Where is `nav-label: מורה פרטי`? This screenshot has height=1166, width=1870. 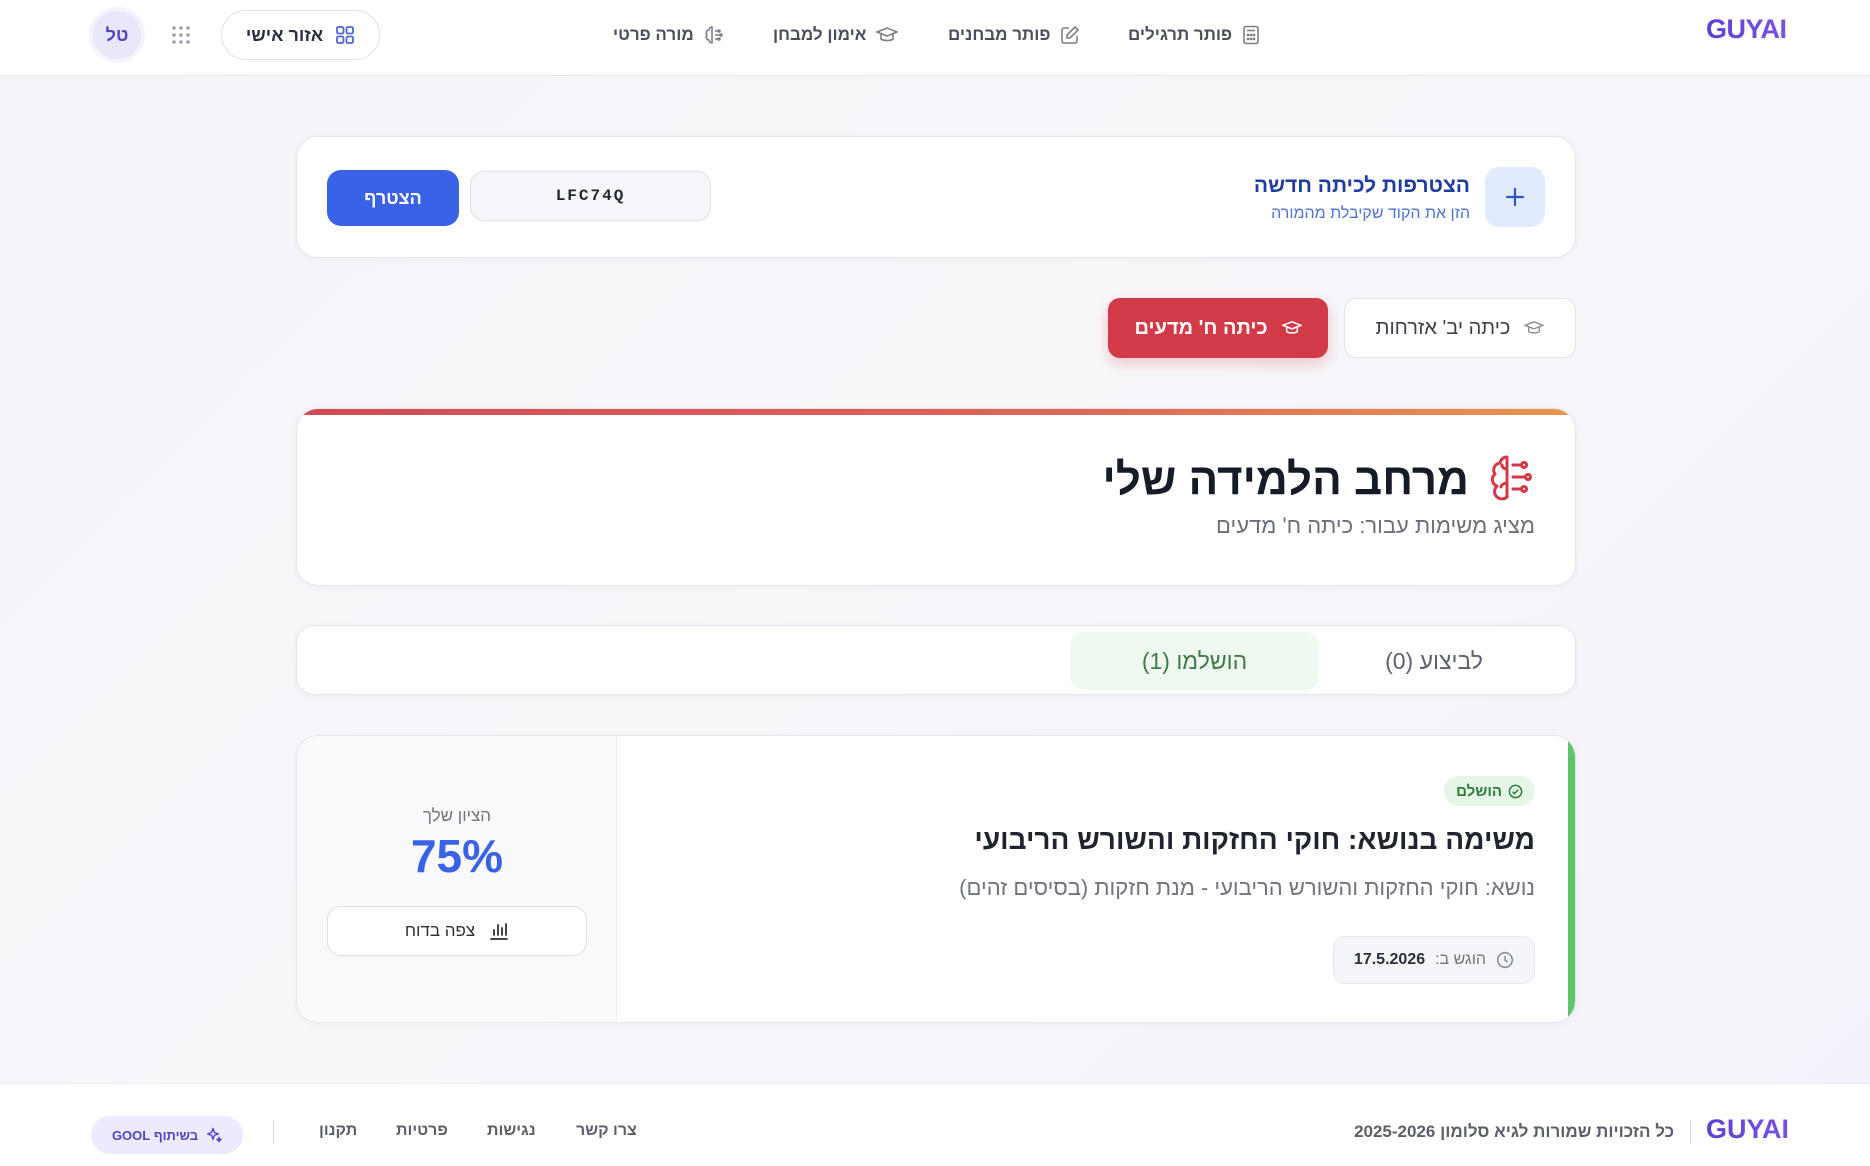
nav-label: מורה פרטי is located at coordinates (653, 34).